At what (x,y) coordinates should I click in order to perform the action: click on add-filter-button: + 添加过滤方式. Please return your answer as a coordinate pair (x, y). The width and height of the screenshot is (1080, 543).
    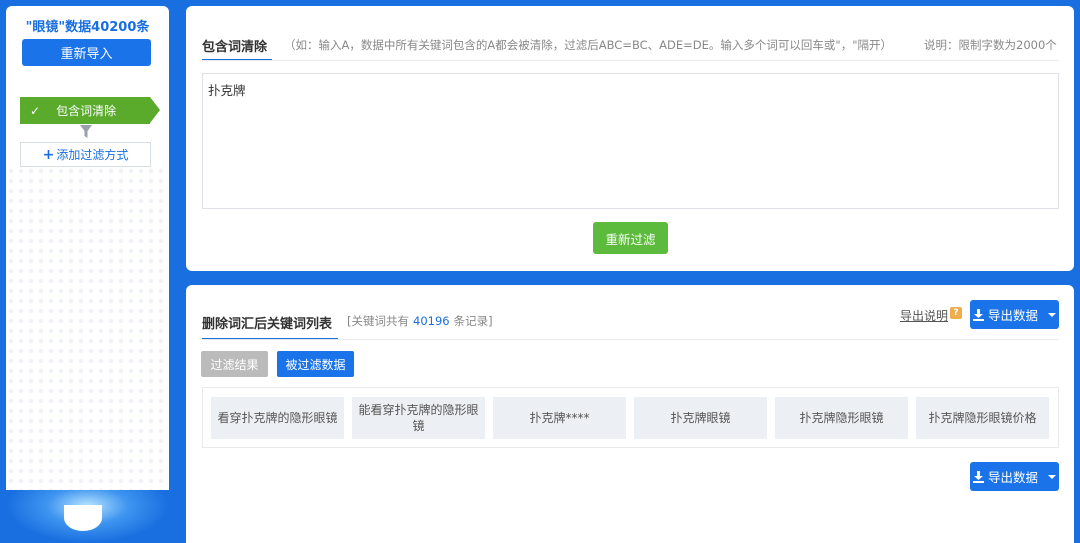
    Looking at the image, I should click on (85, 154).